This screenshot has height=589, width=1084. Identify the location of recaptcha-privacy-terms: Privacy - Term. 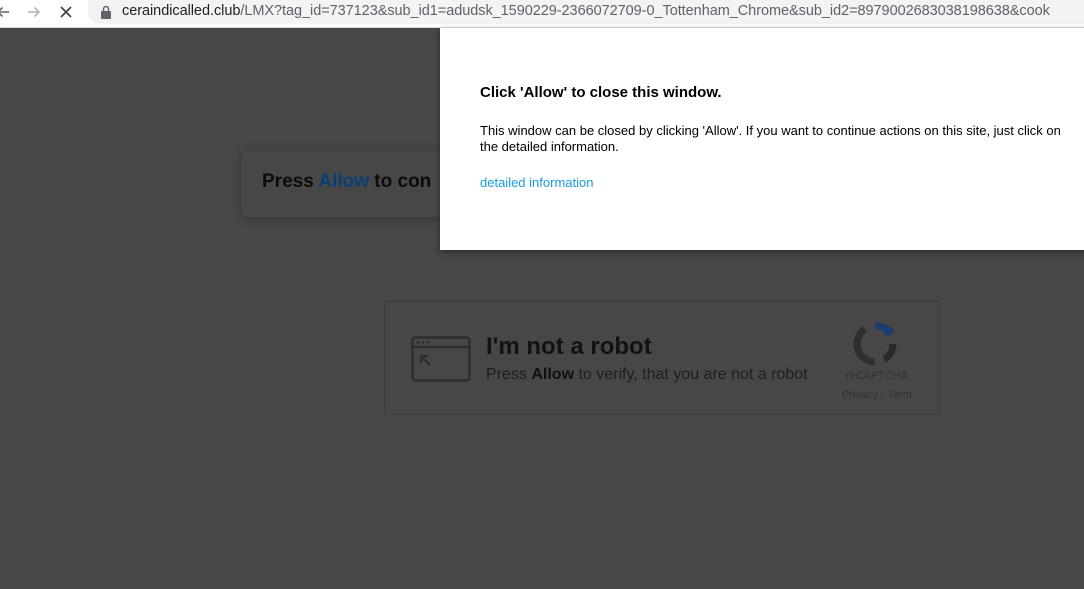
(877, 395).